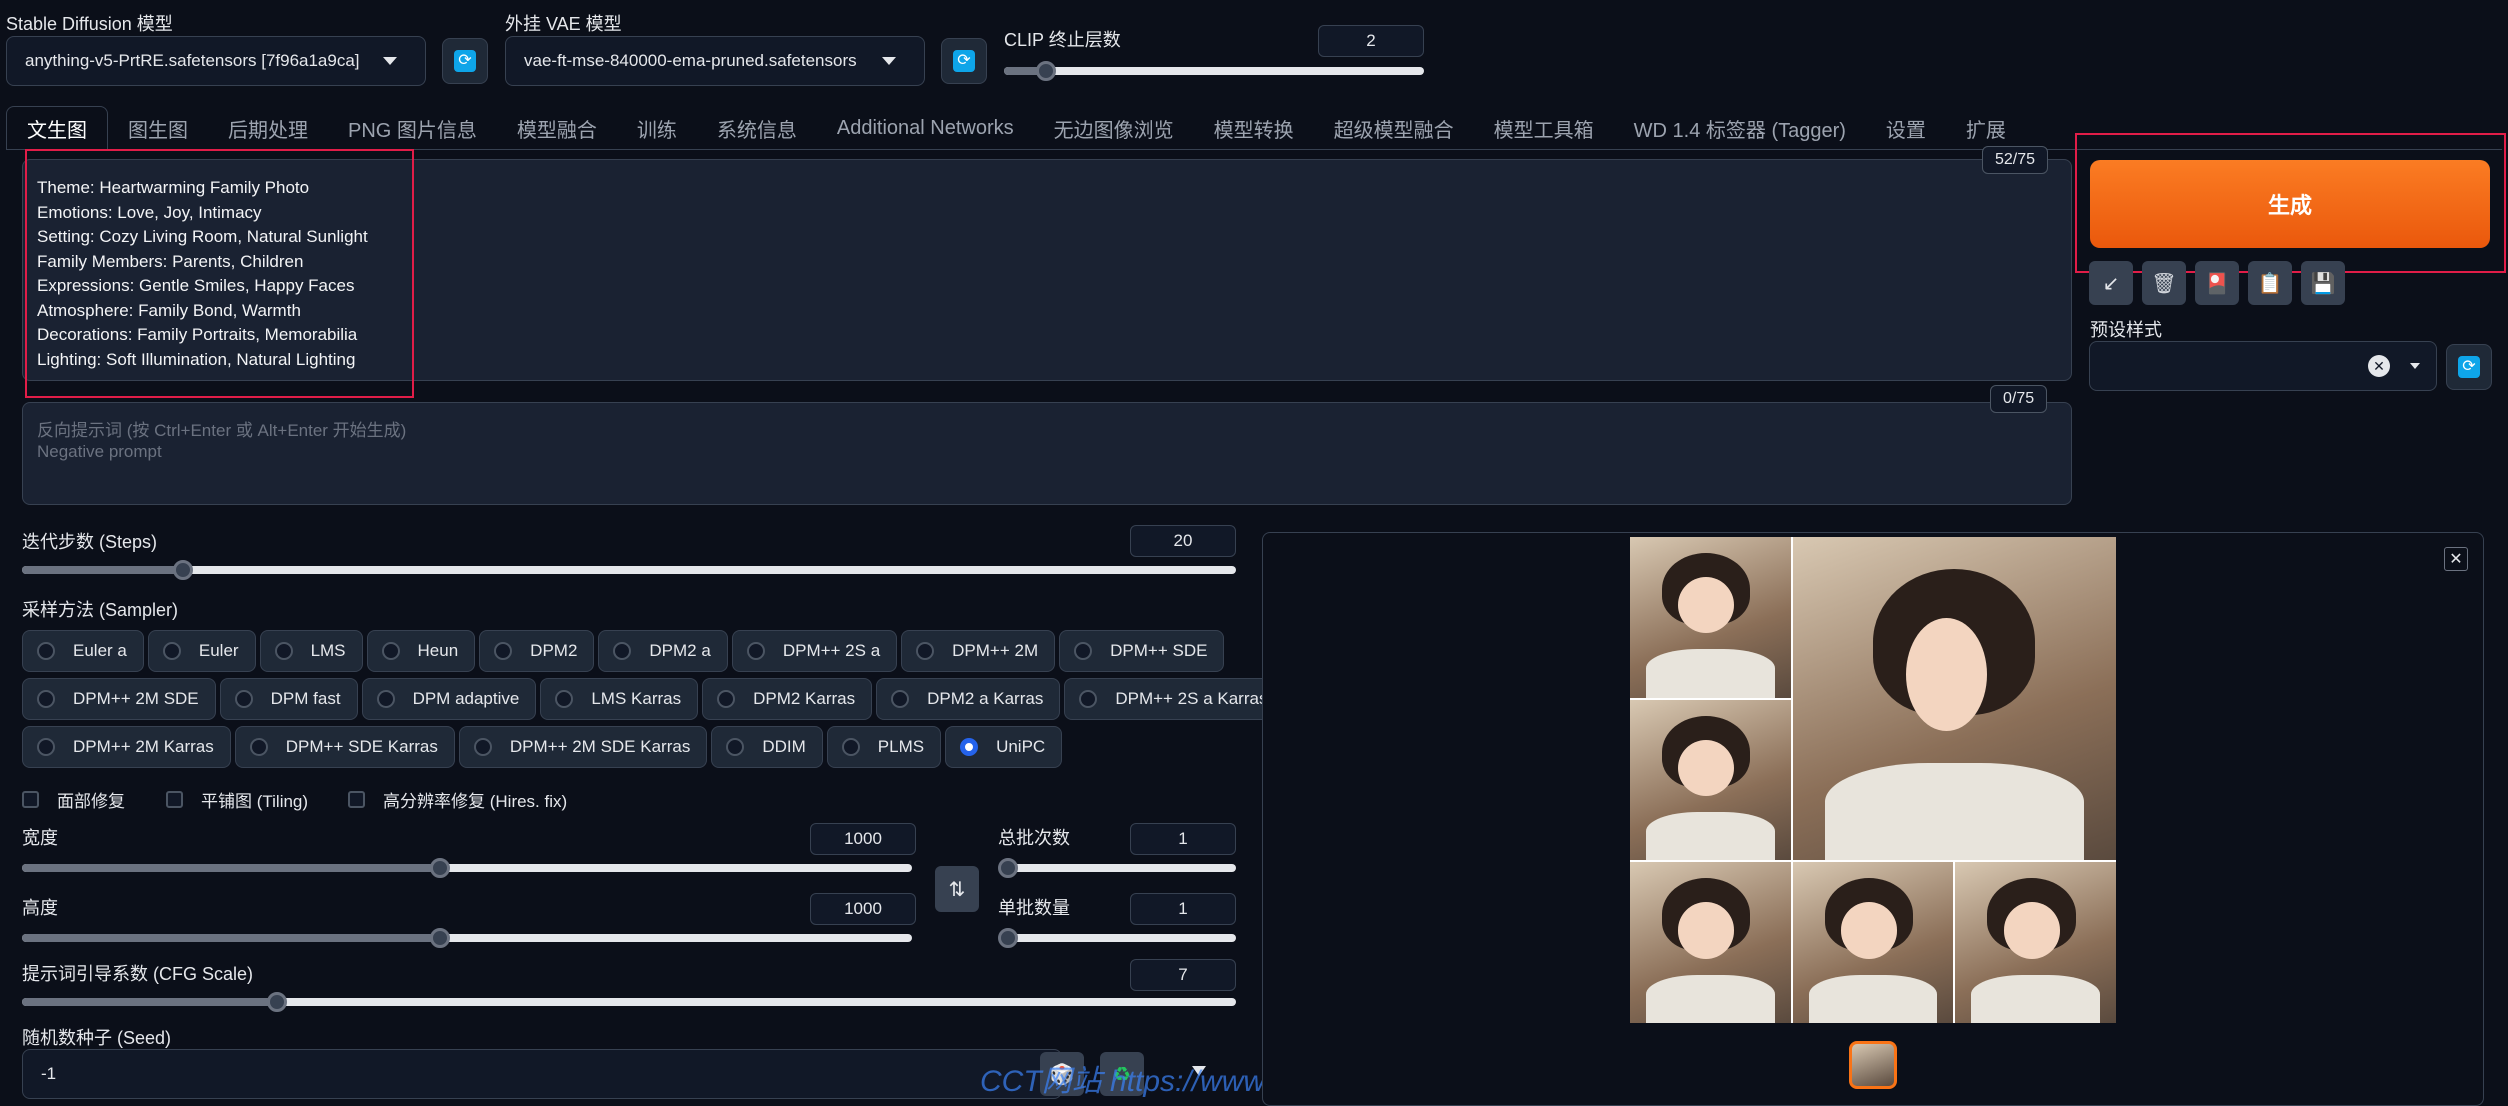 The height and width of the screenshot is (1106, 2508). Describe the element at coordinates (2379, 366) in the screenshot. I see `clear-icon: ✕` at that location.